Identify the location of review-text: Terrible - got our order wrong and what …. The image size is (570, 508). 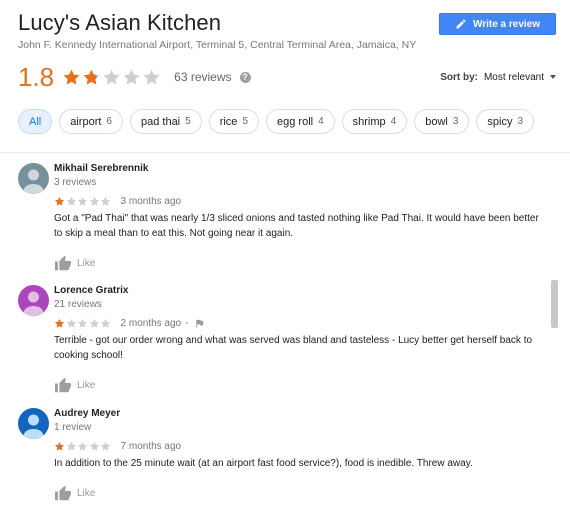
(293, 348).